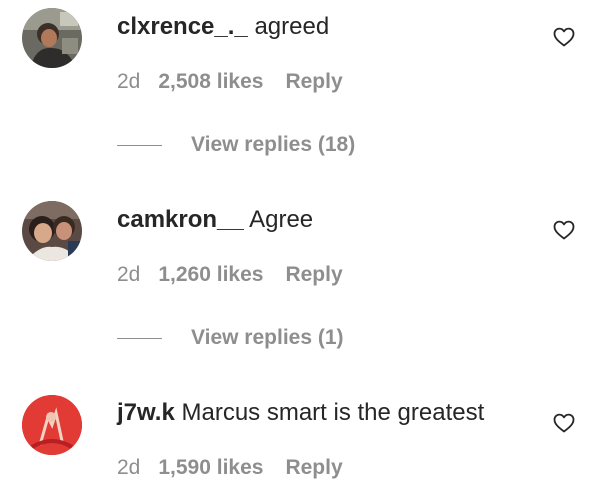 The height and width of the screenshot is (493, 614). I want to click on comment-likes: 1,590 likes, so click(210, 467).